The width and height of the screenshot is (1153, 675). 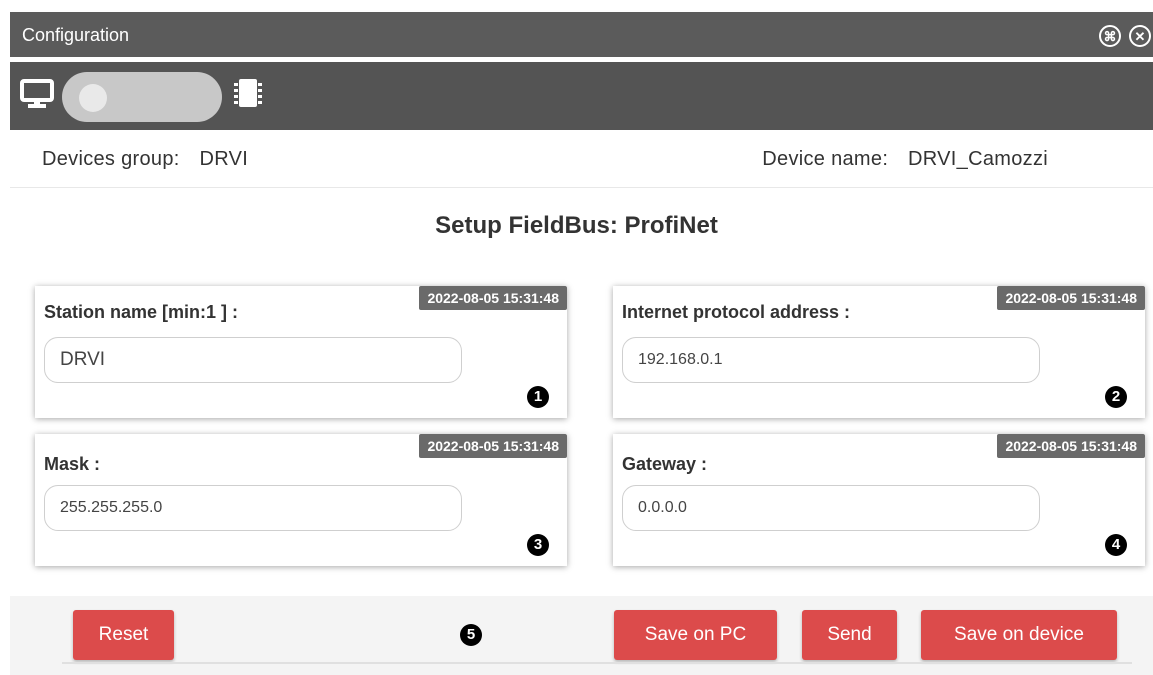 What do you see at coordinates (831, 360) in the screenshot?
I see `ip-address-input: 192.168.0.1` at bounding box center [831, 360].